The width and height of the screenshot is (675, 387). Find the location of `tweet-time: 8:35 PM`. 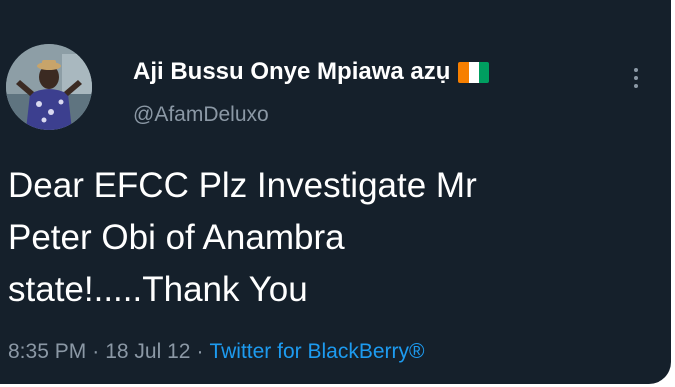

tweet-time: 8:35 PM is located at coordinates (47, 351).